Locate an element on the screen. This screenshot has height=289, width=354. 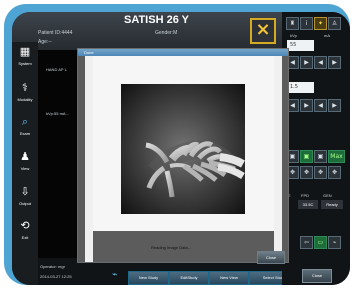
sidebar-modality-label: Modality is located at coordinates (25, 99).